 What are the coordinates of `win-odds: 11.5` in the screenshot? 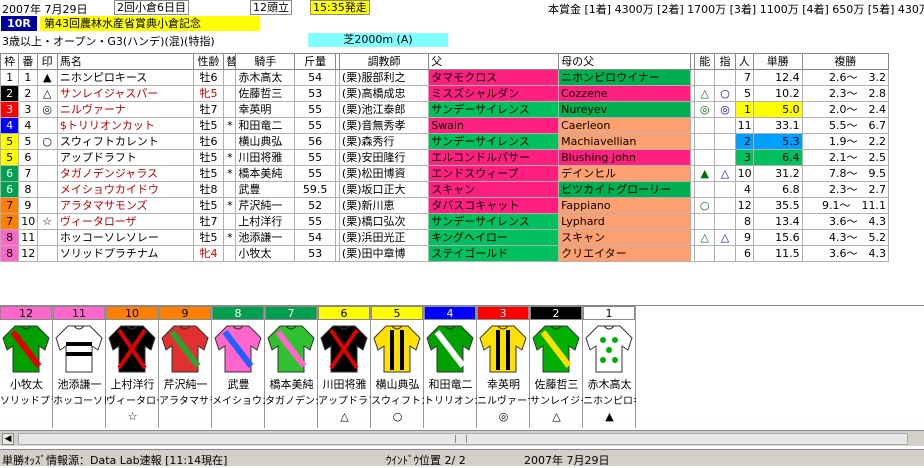 It's located at (777, 253).